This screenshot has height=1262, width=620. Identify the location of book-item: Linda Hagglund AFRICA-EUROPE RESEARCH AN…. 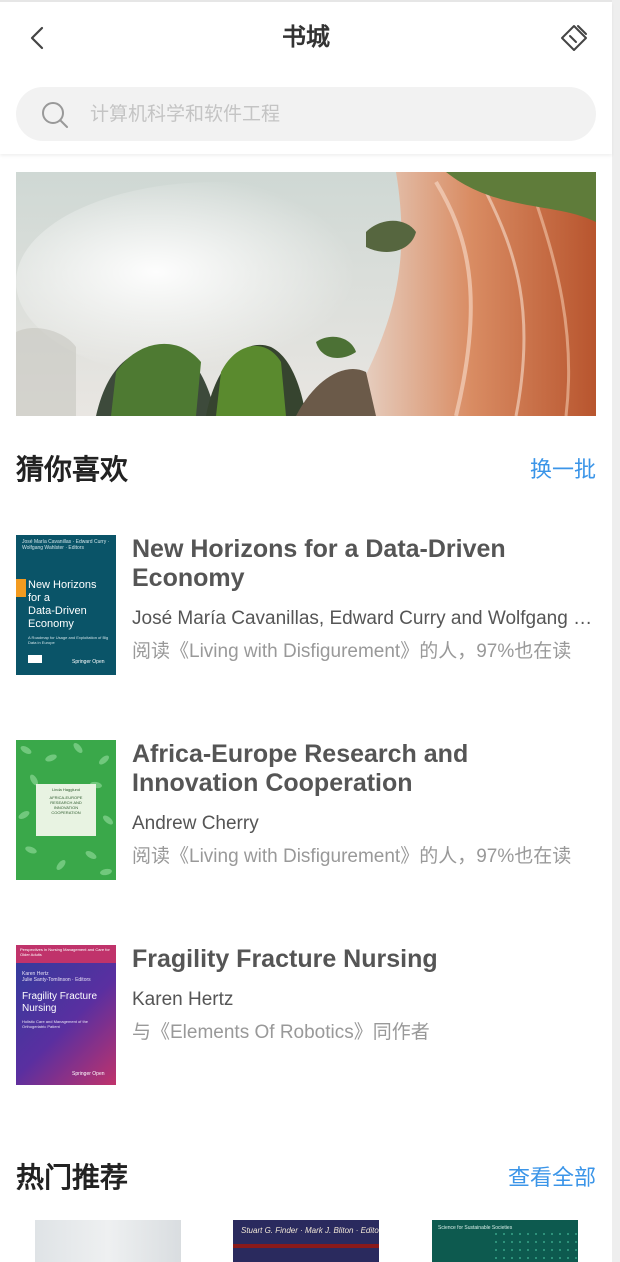
(306, 810).